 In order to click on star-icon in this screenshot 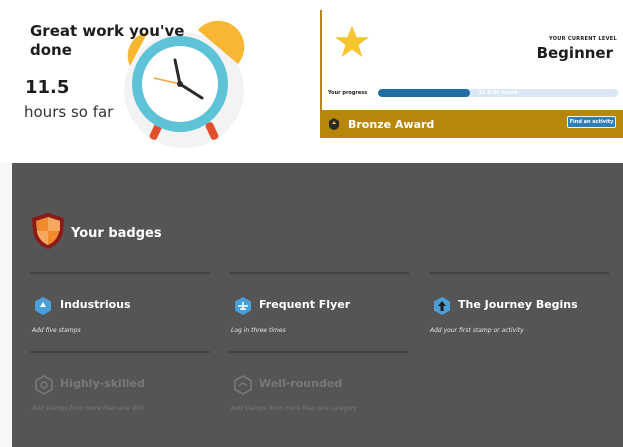, I will do `click(352, 41)`.